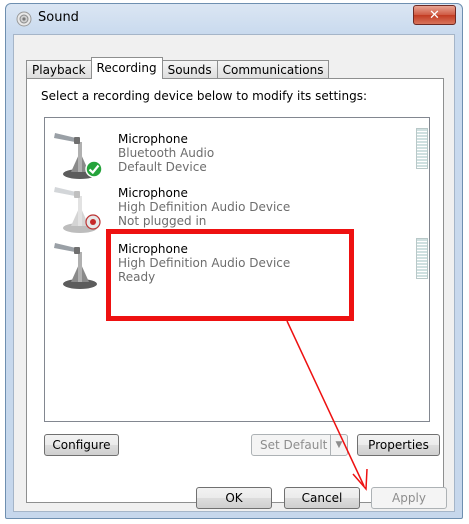 The image size is (469, 524). Describe the element at coordinates (58, 17) in the screenshot. I see `window-title: Sound` at that location.